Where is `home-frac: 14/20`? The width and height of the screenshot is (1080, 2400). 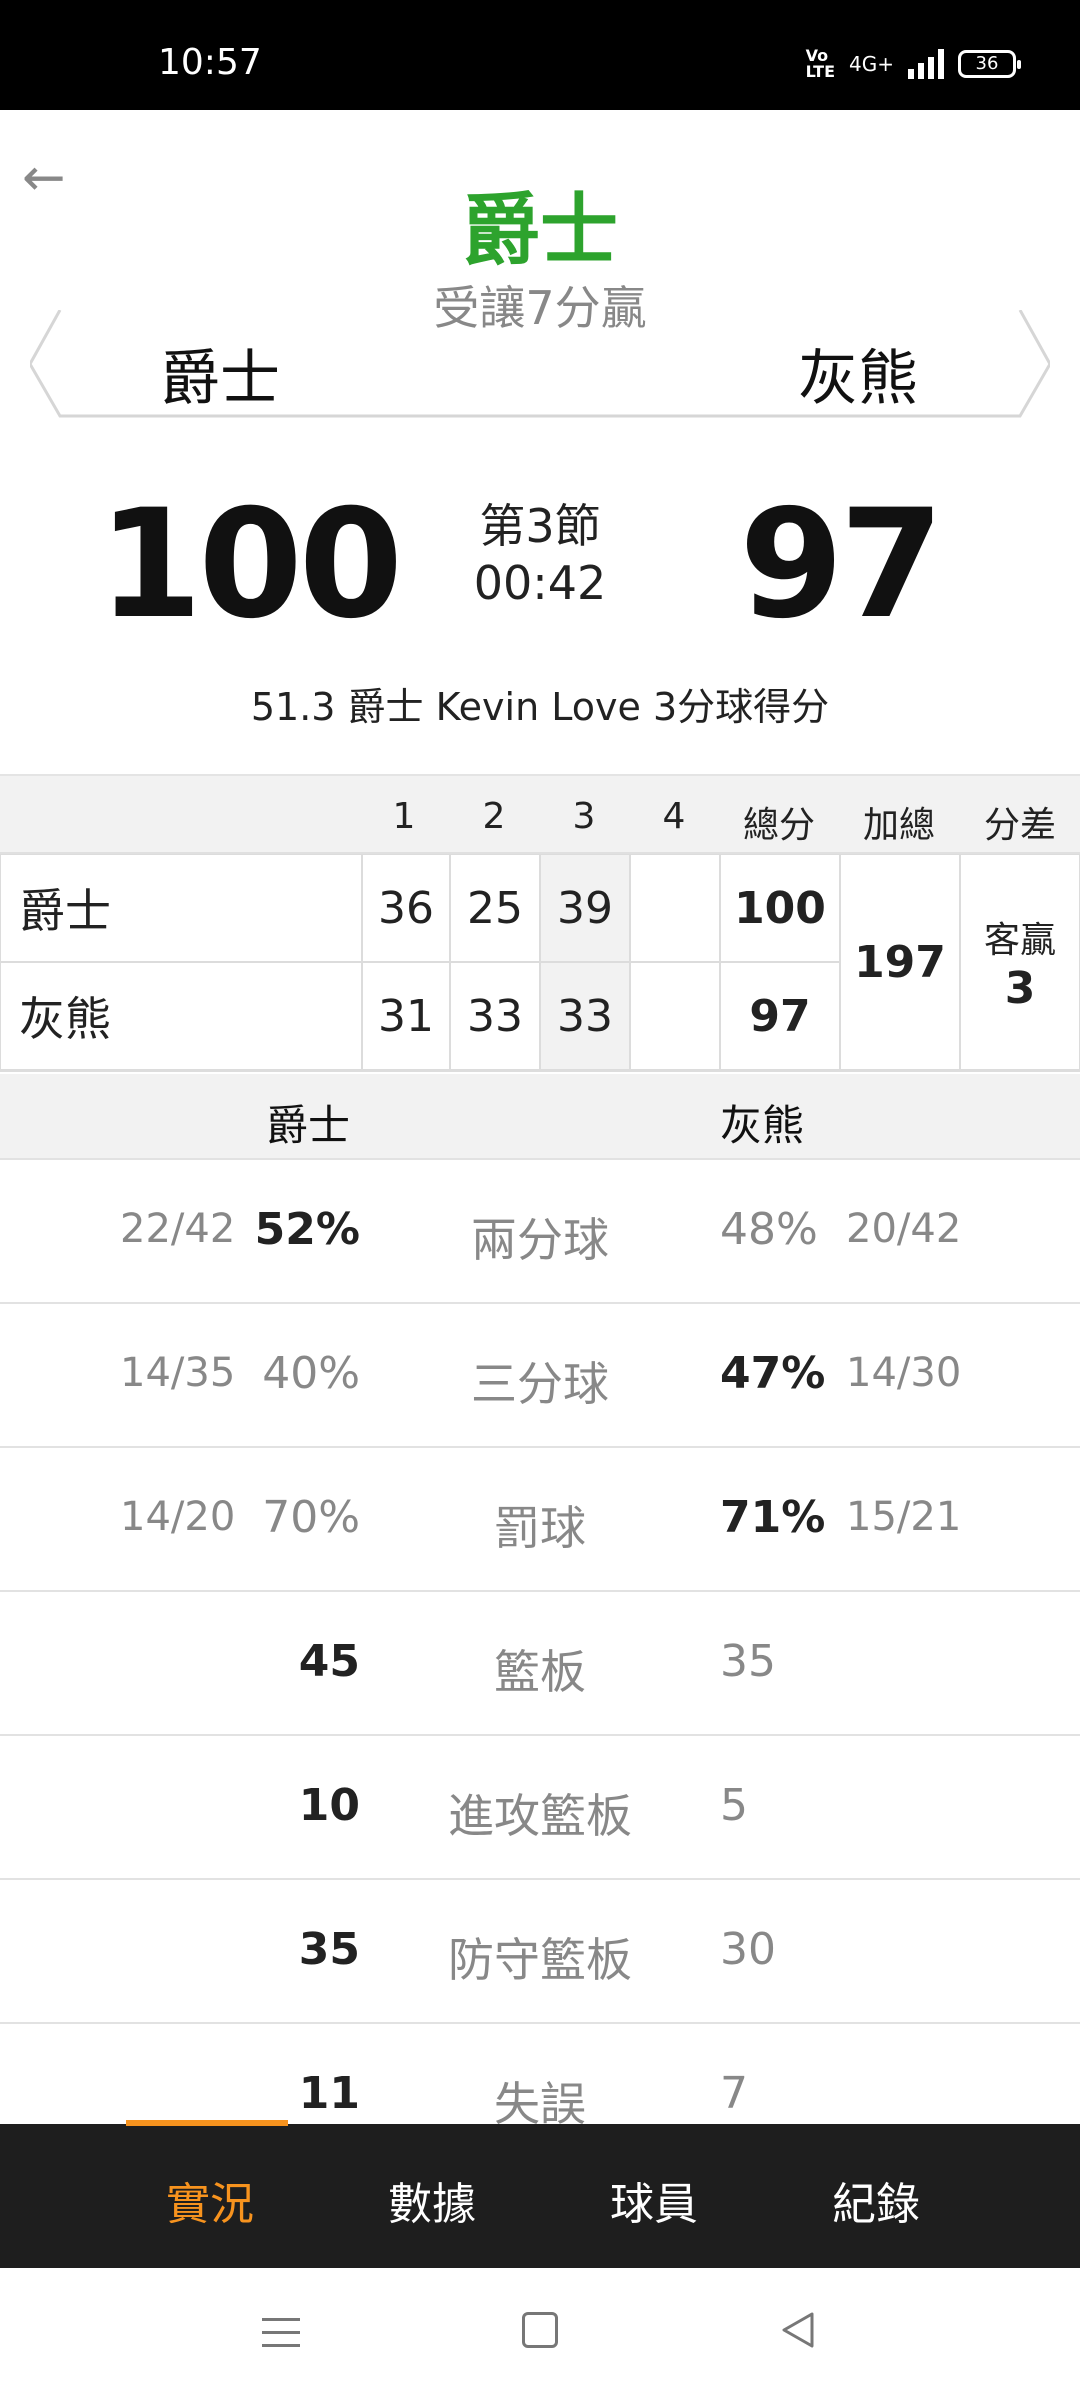
home-frac: 14/20 is located at coordinates (178, 1517).